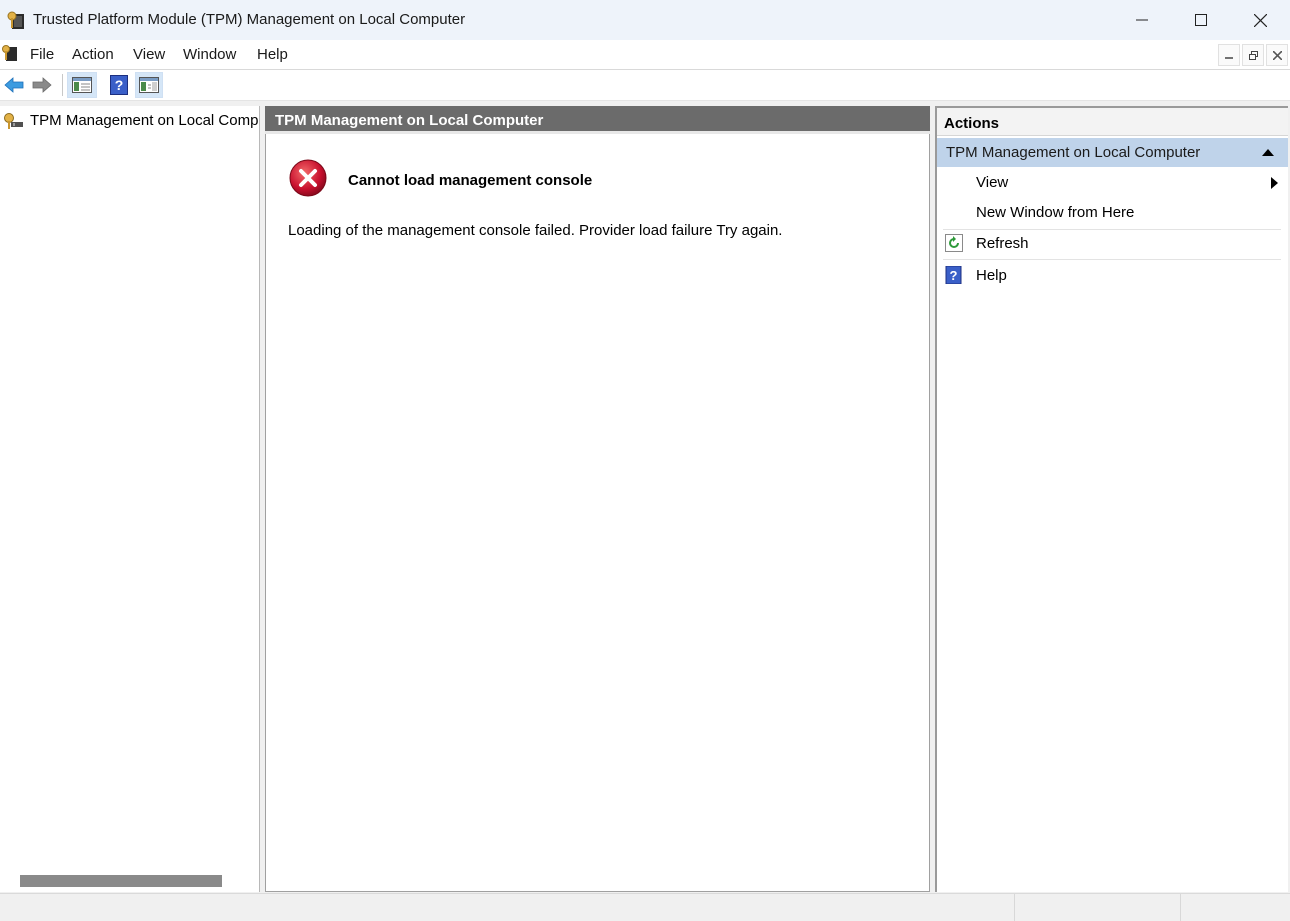 This screenshot has height=921, width=1290. I want to click on show-hide-console-tree-button, so click(82, 85).